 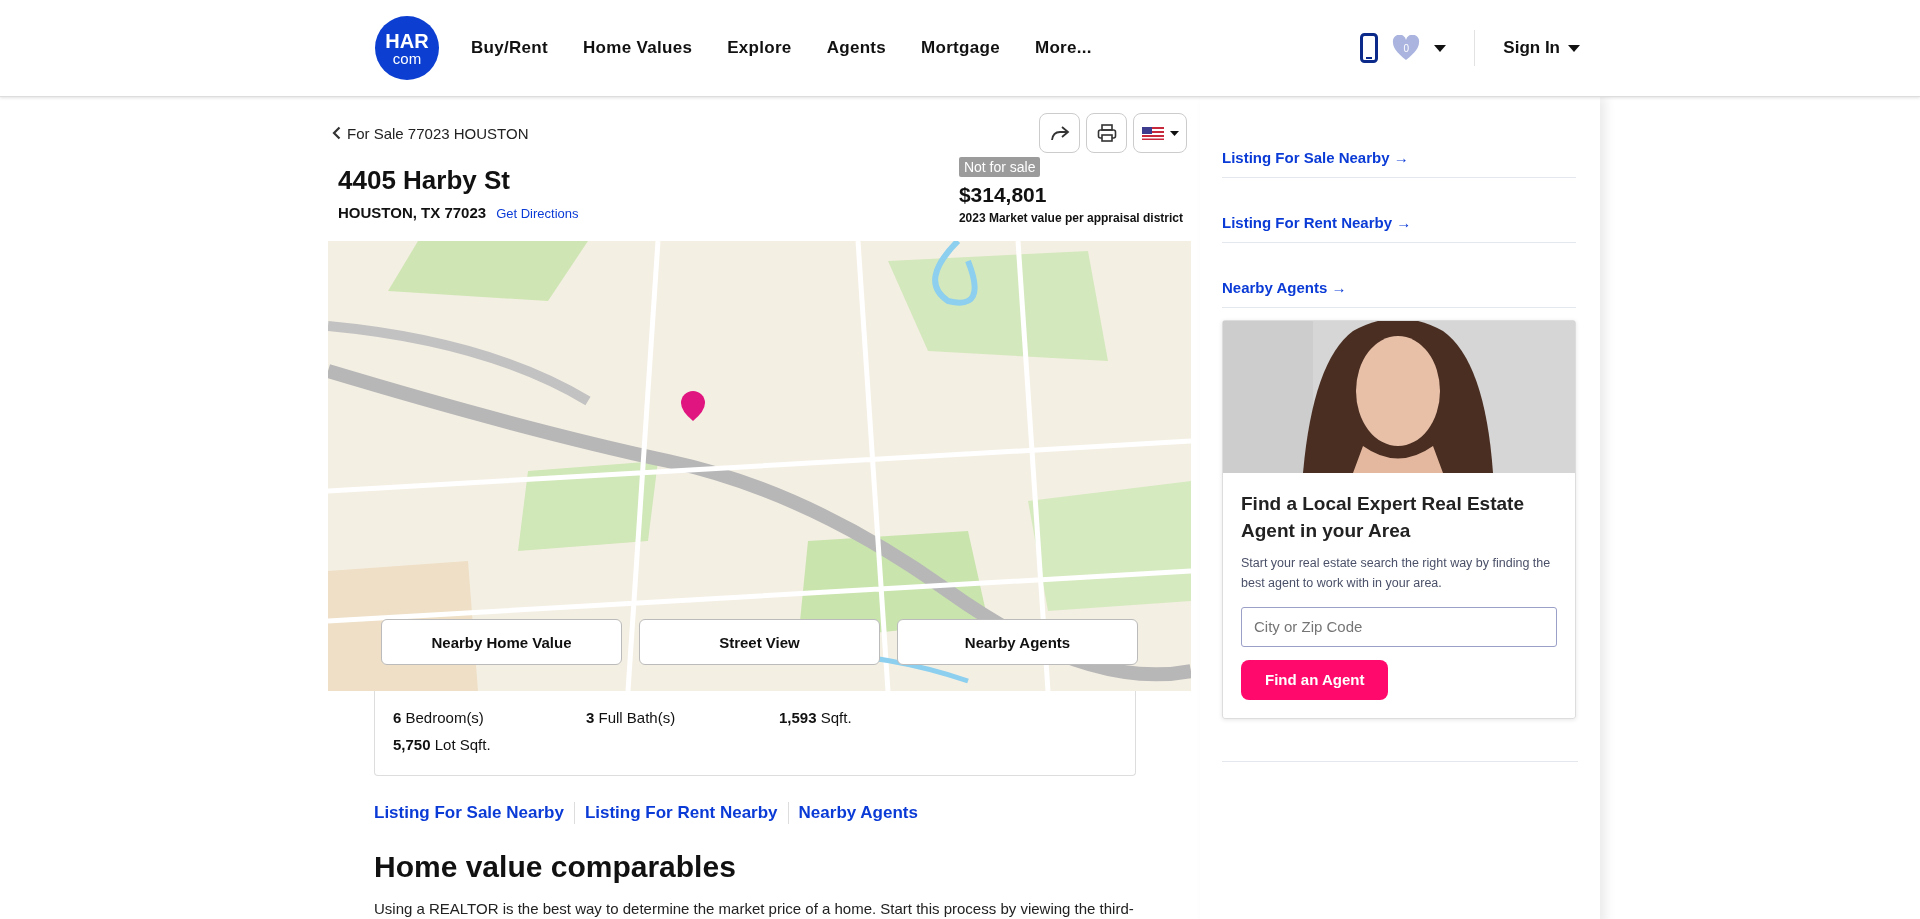 I want to click on find-agent-button: Find an Agent, so click(x=1315, y=679).